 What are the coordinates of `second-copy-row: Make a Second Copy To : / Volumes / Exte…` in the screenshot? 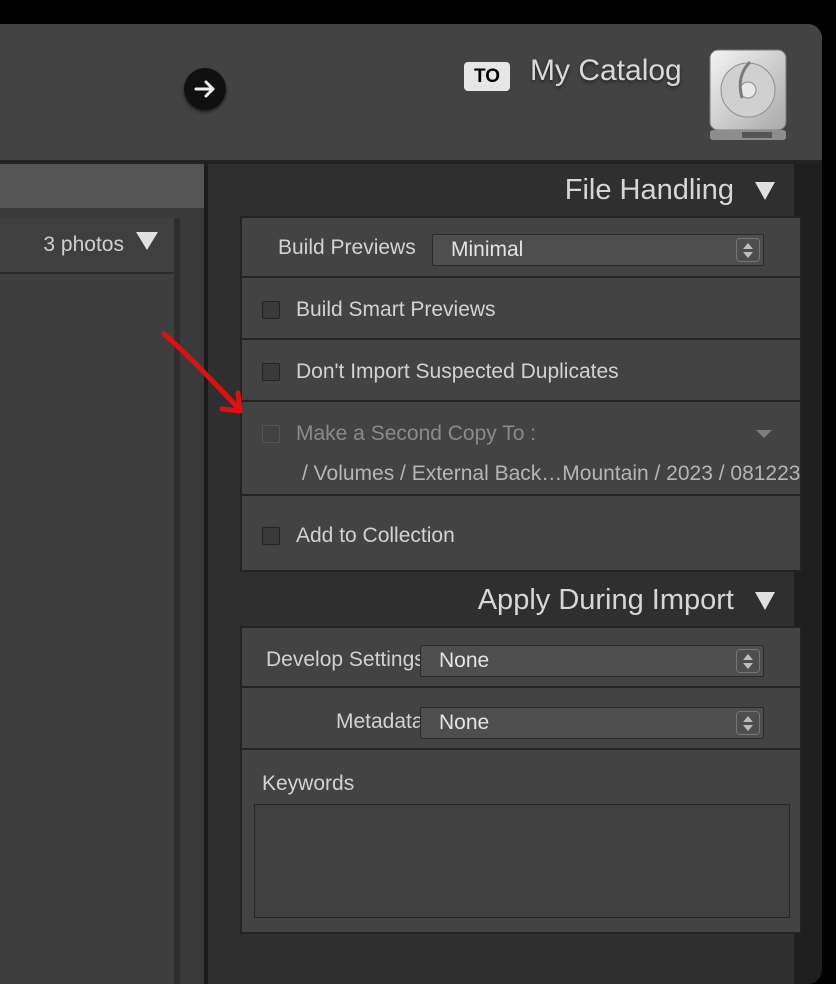 It's located at (521, 448).